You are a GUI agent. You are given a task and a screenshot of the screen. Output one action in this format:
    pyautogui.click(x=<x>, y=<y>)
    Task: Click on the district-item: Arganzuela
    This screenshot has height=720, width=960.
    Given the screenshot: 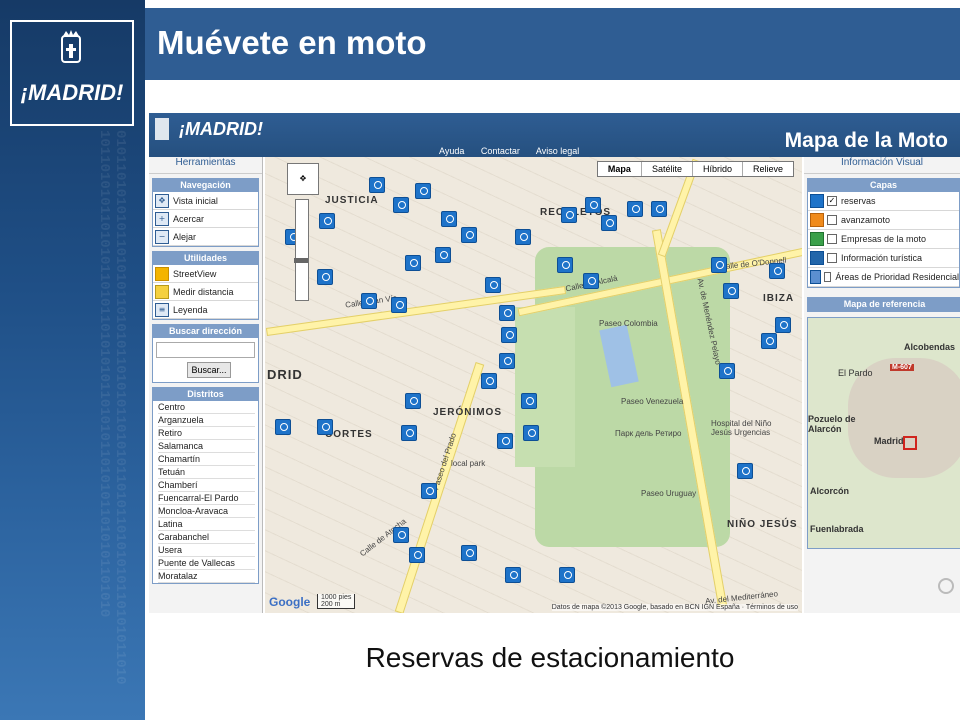 What is the action you would take?
    pyautogui.click(x=206, y=421)
    